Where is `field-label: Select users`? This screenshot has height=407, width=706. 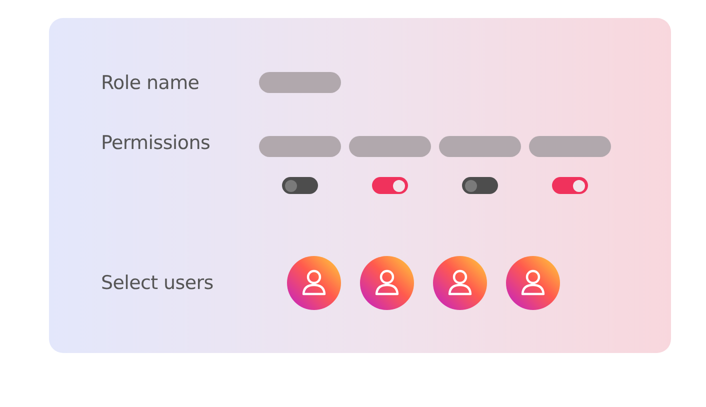 field-label: Select users is located at coordinates (157, 283).